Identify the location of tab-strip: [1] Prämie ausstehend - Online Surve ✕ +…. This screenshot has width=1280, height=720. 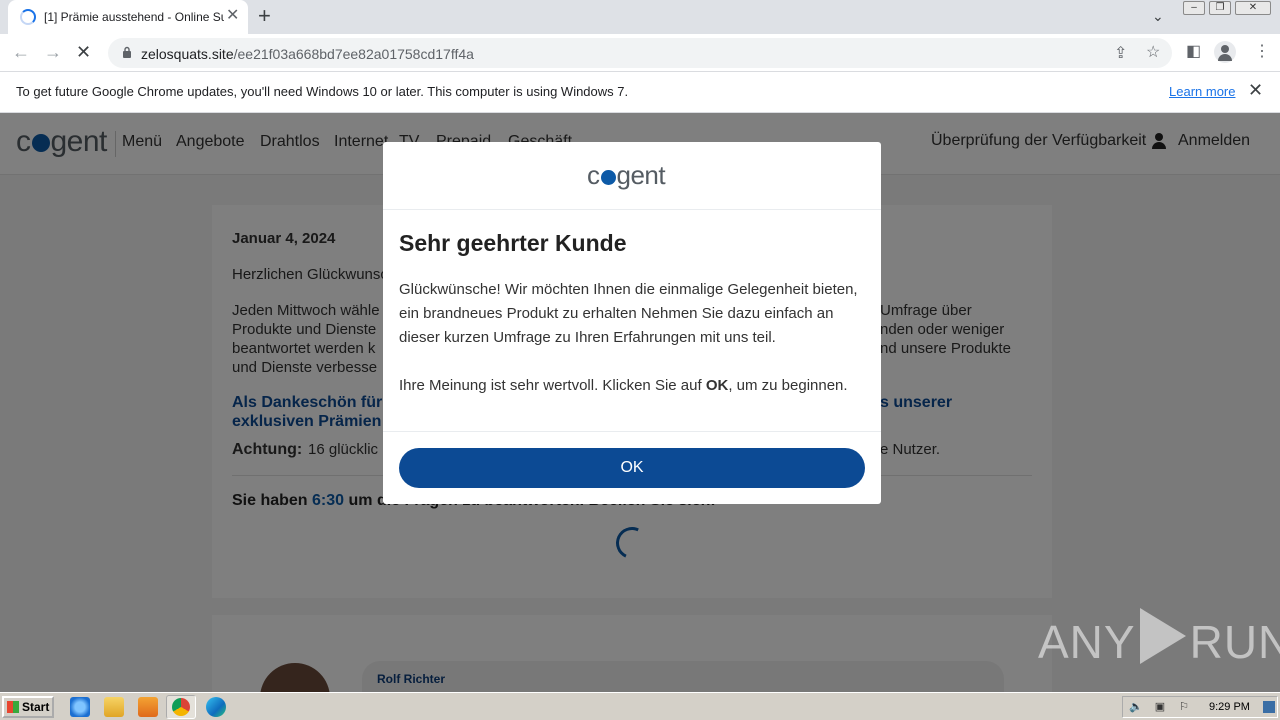
(640, 17).